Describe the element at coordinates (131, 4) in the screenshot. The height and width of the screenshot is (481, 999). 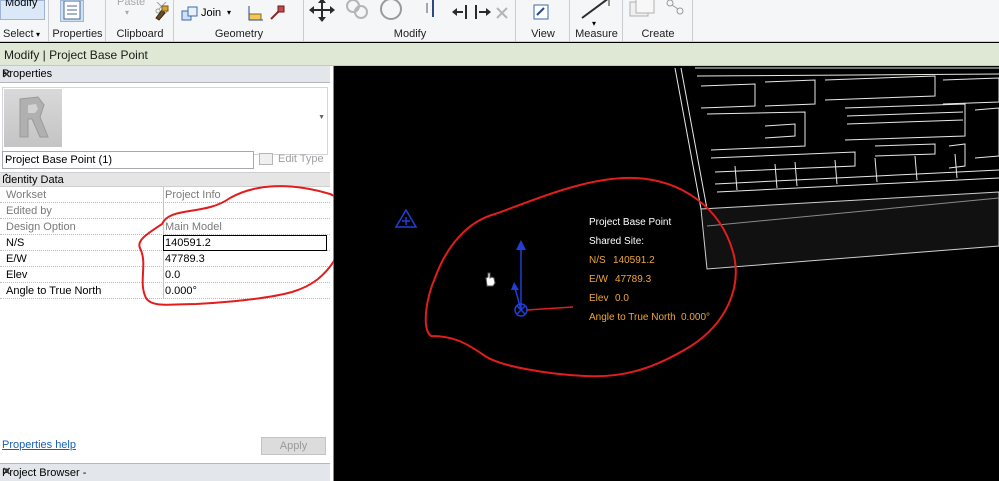
I see `paste-button: Paste` at that location.